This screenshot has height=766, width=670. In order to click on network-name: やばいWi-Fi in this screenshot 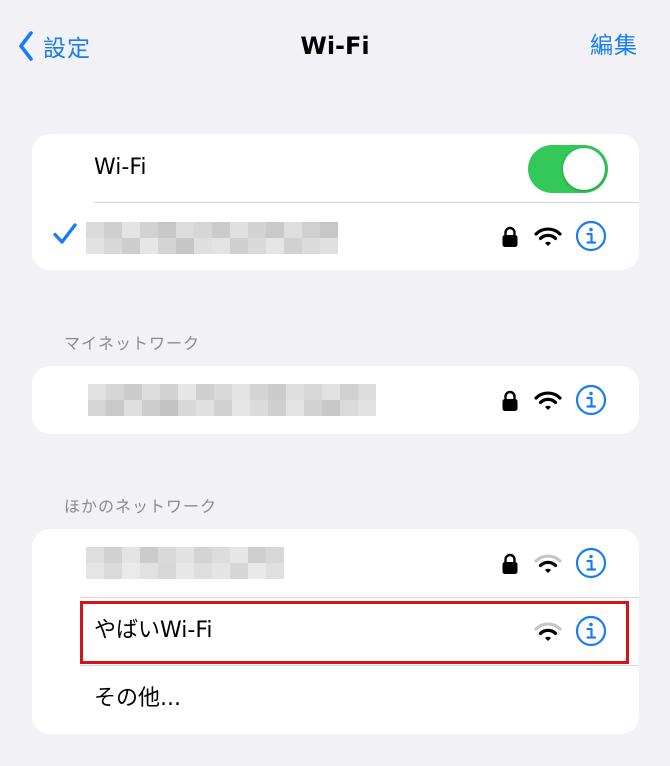, I will do `click(153, 630)`.